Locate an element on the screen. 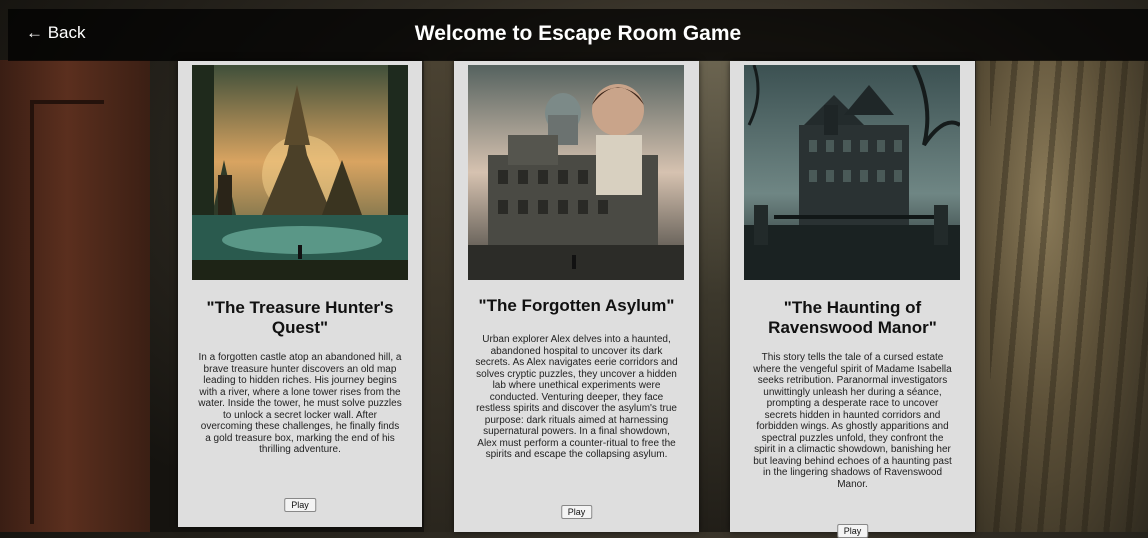  card-image-ravenswood is located at coordinates (852, 172).